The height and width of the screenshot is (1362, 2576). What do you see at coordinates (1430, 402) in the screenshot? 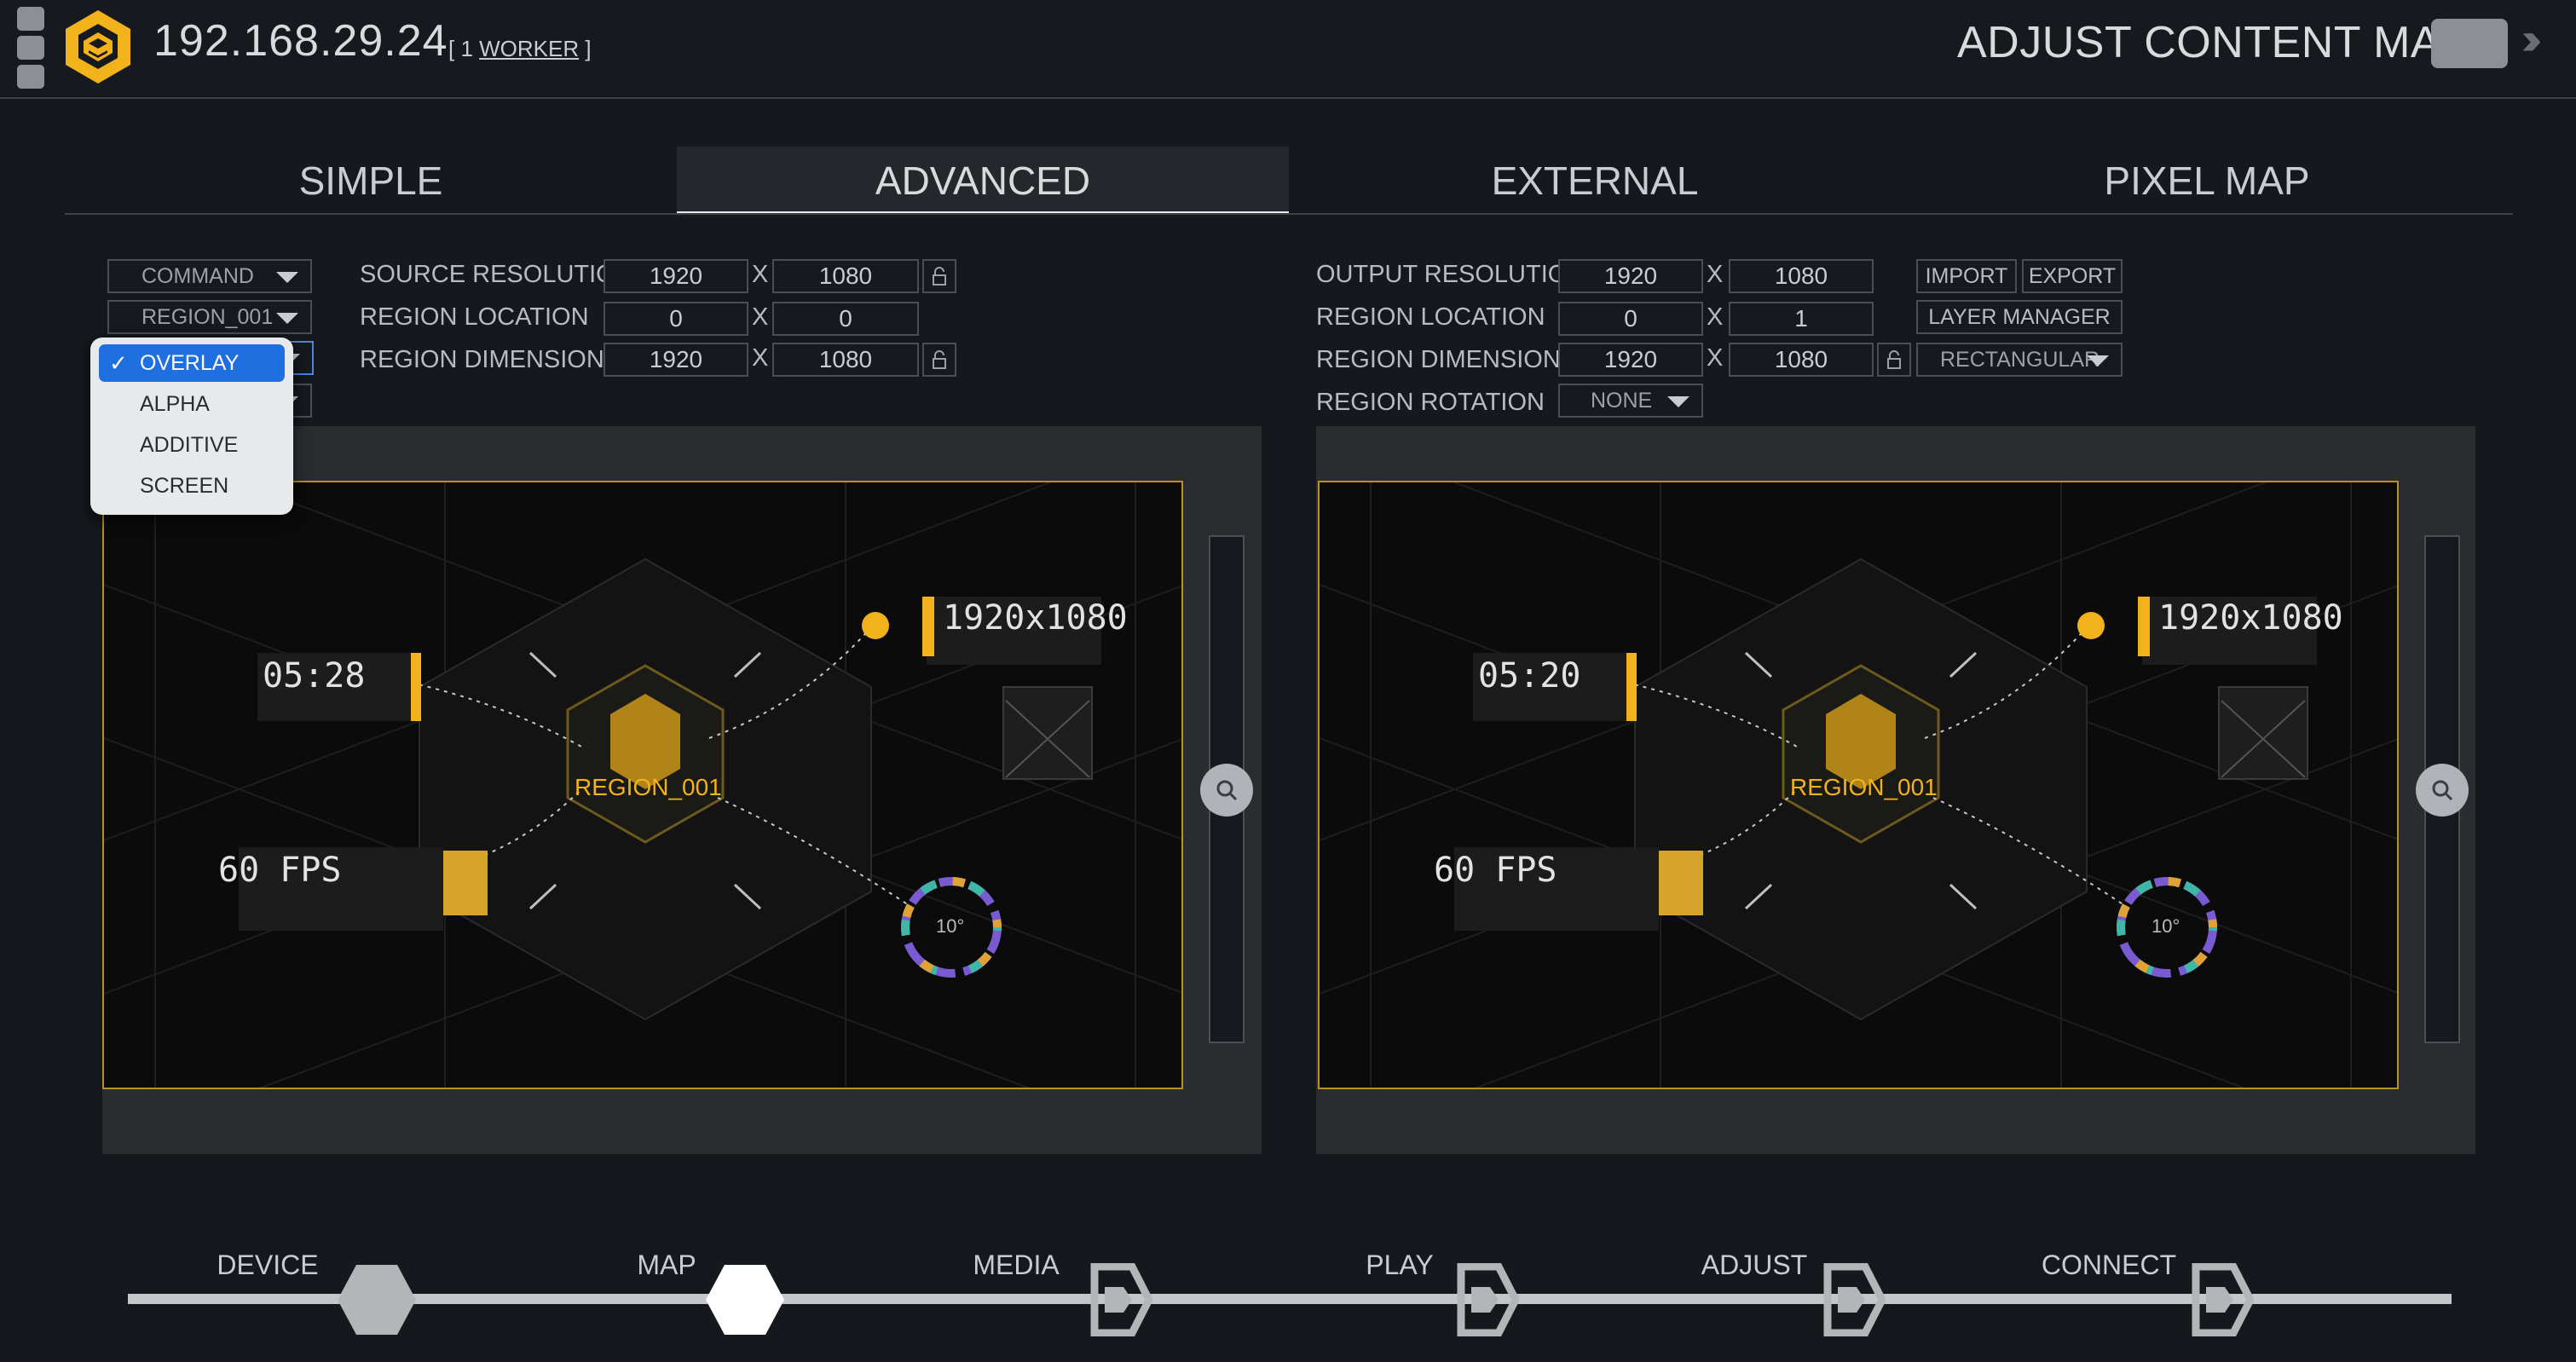
I see `region-rotation-label: REGION ROTATION` at bounding box center [1430, 402].